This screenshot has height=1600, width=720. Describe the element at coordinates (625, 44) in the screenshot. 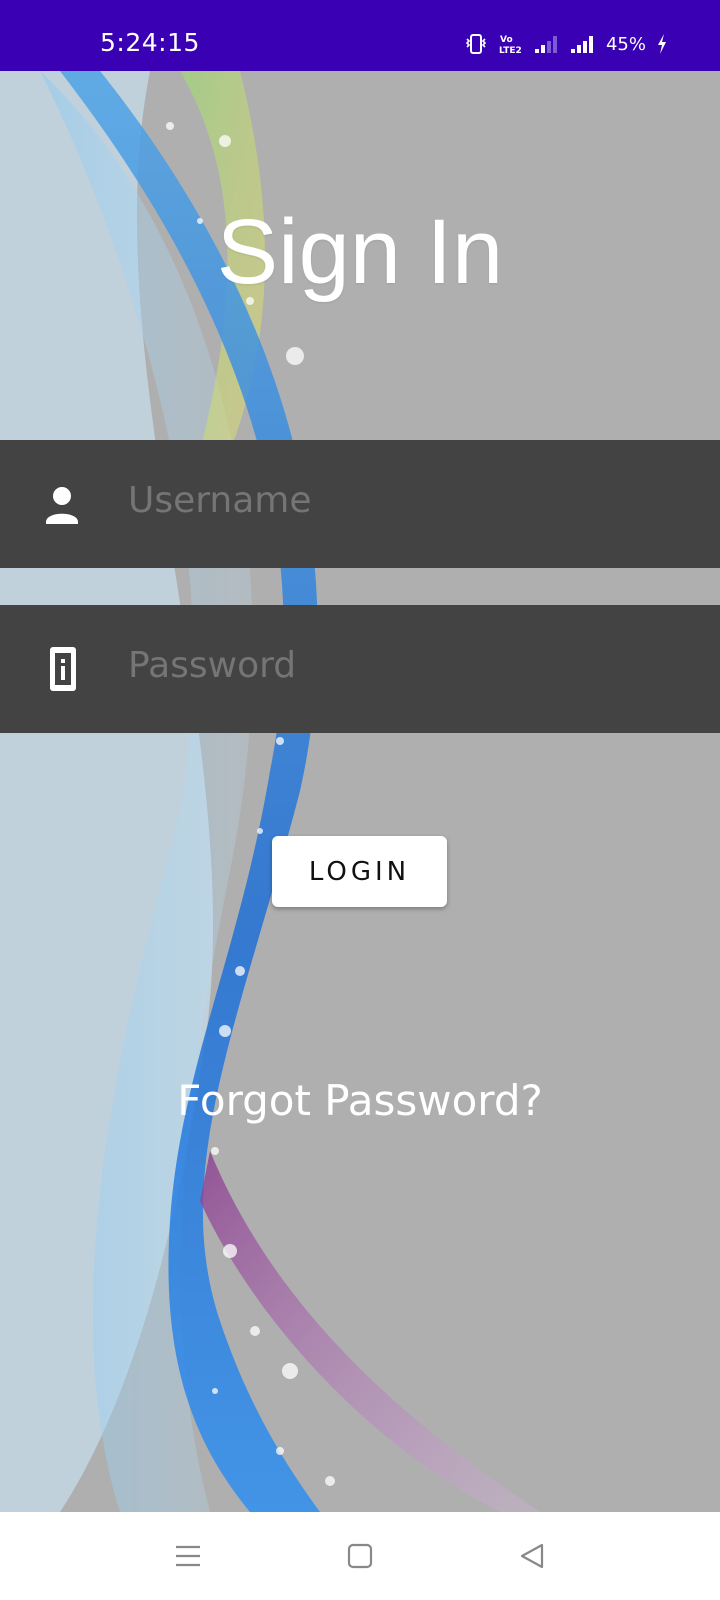

I see `battery-percentage: 45%` at that location.